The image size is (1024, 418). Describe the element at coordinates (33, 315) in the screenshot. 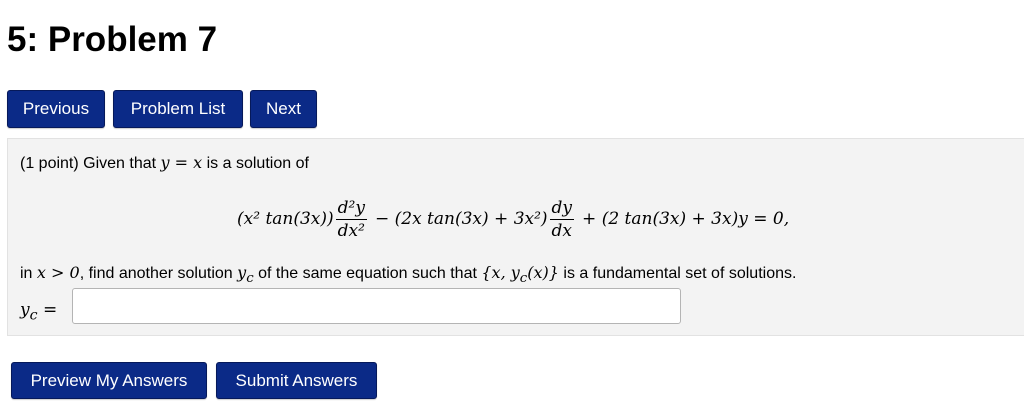

I see `answer-variable-subscript: c` at that location.